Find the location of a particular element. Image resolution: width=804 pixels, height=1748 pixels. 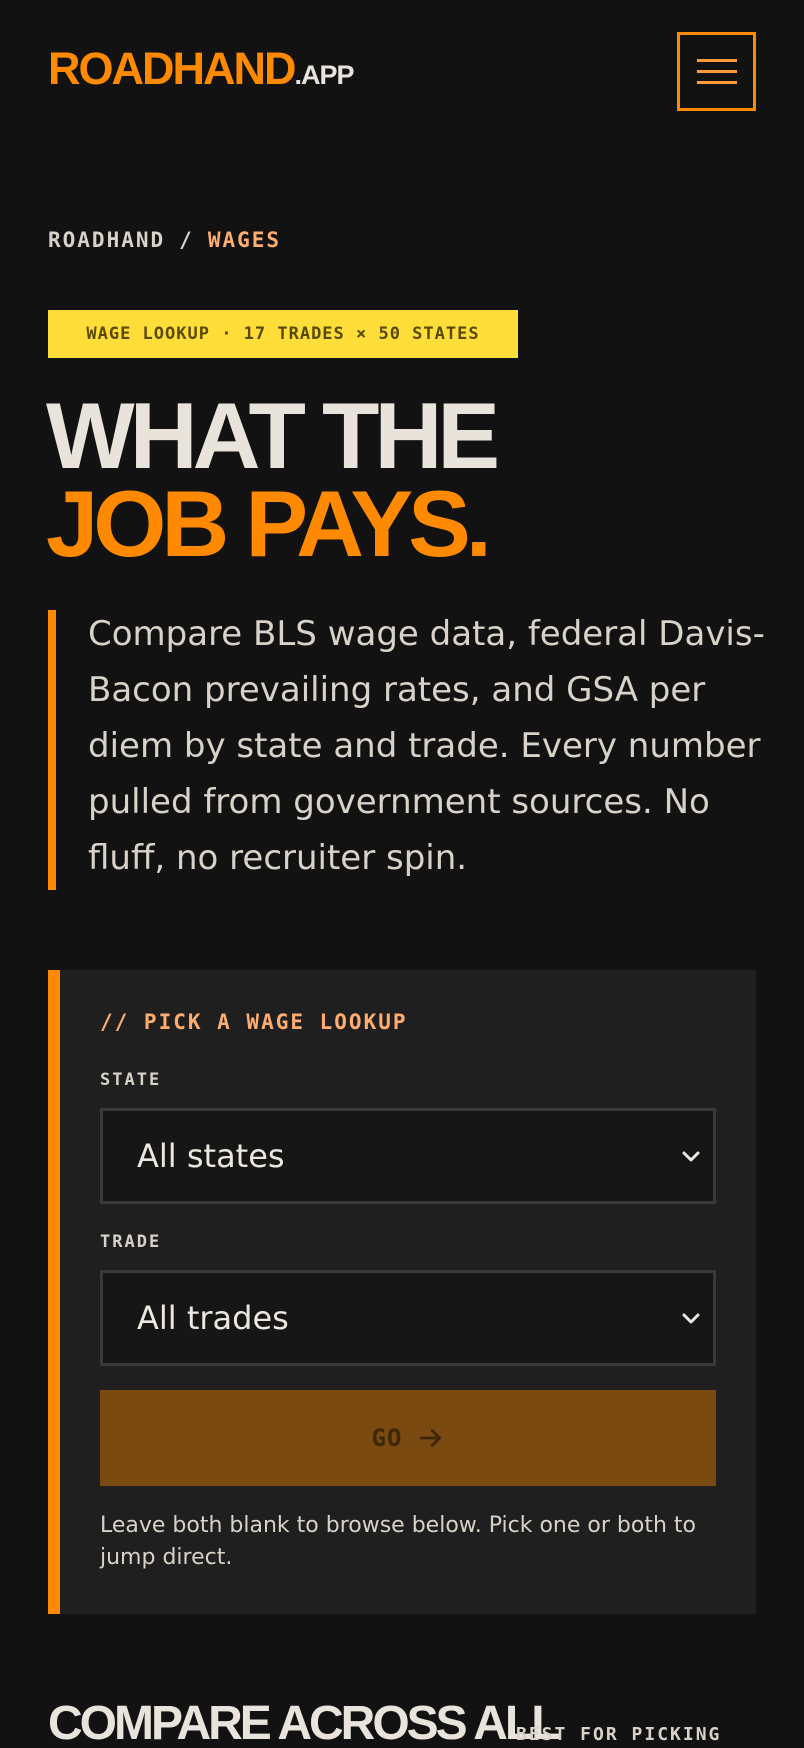

go-button-label: GO is located at coordinates (387, 1438).